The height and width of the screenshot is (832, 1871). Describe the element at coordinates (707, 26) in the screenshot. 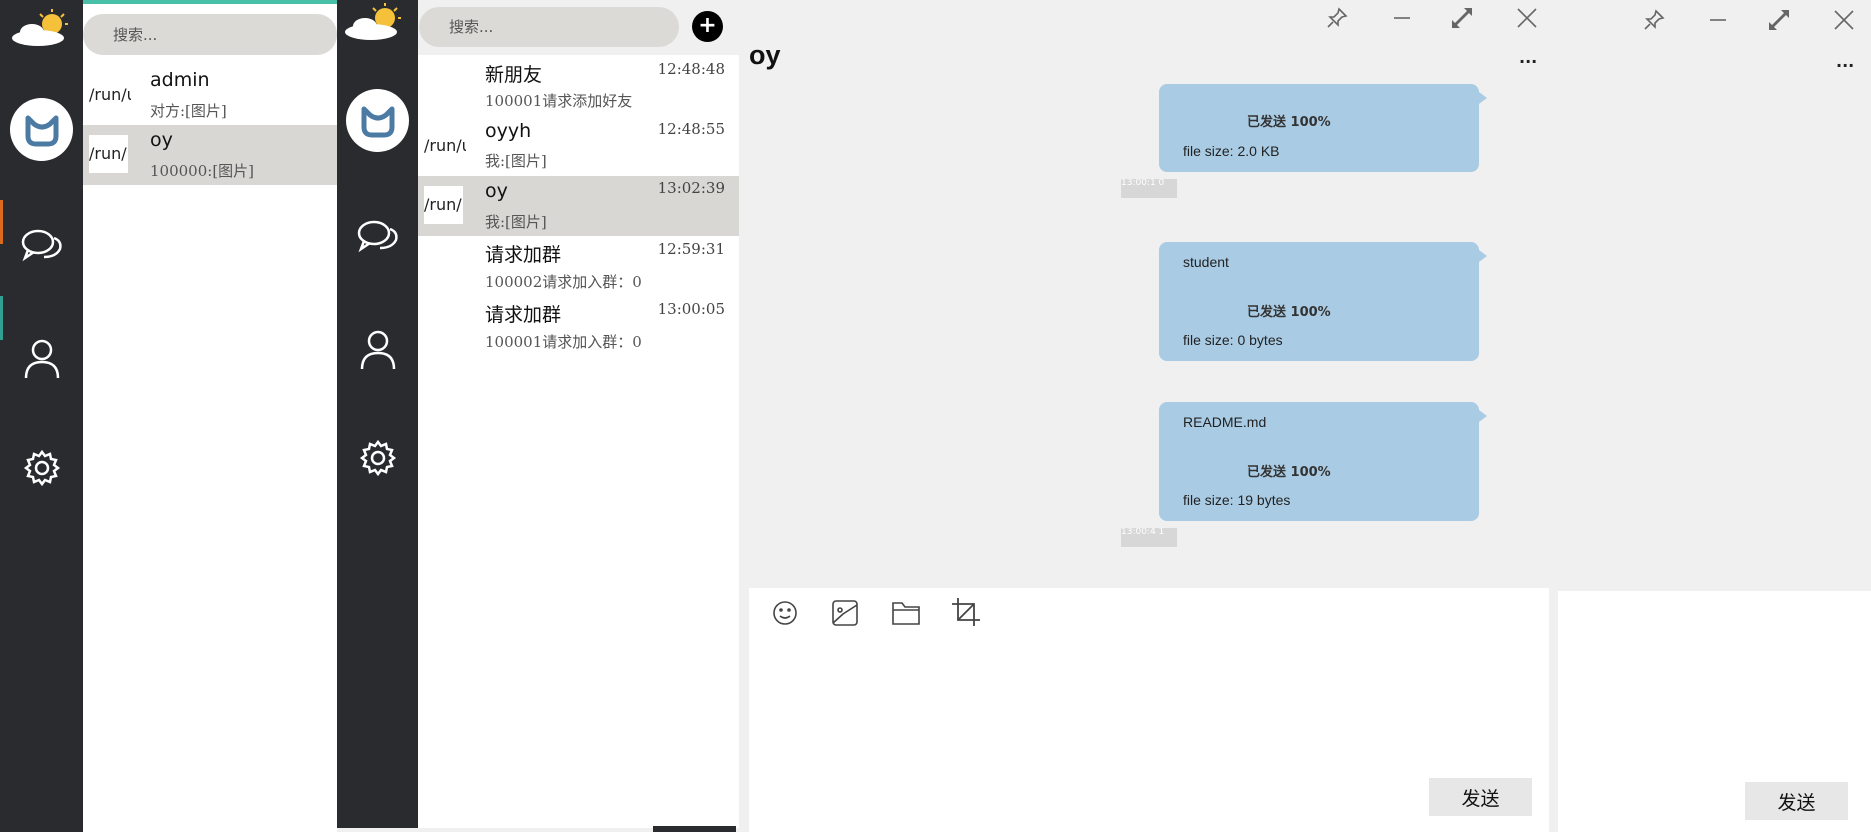

I see `add-button: +` at that location.